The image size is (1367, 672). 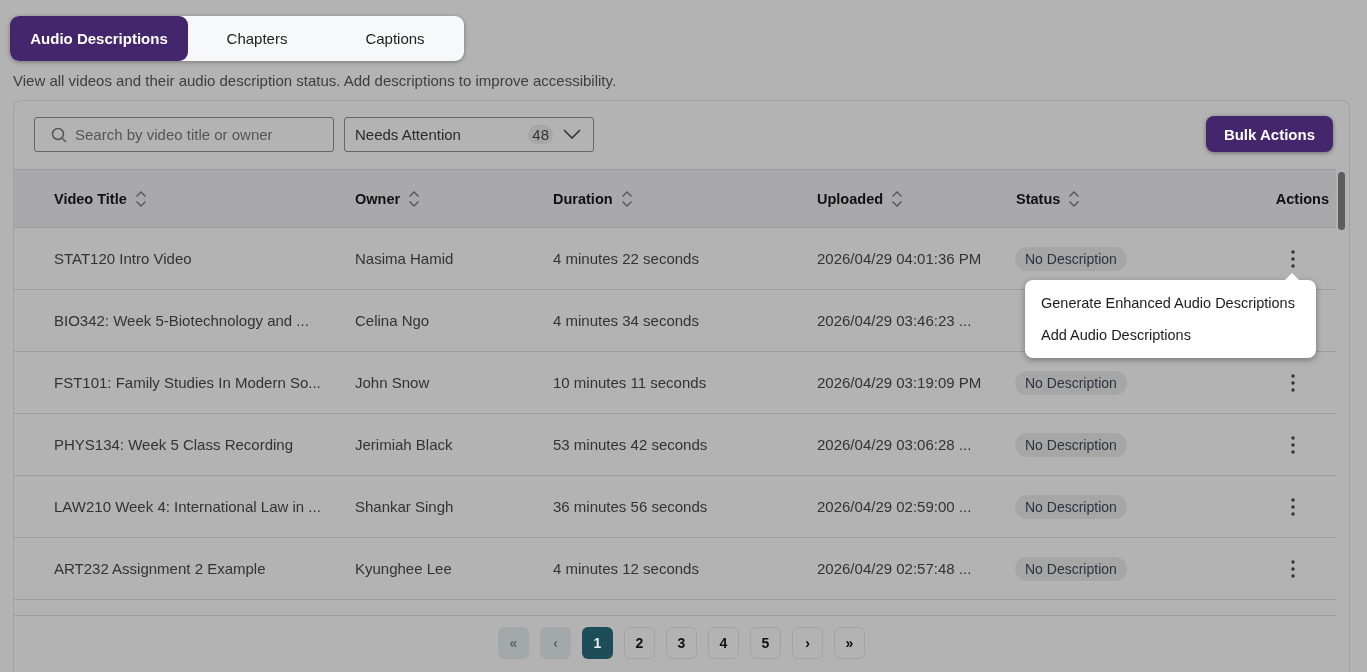 What do you see at coordinates (393, 320) in the screenshot?
I see `table-cell-text: Celina Ngo` at bounding box center [393, 320].